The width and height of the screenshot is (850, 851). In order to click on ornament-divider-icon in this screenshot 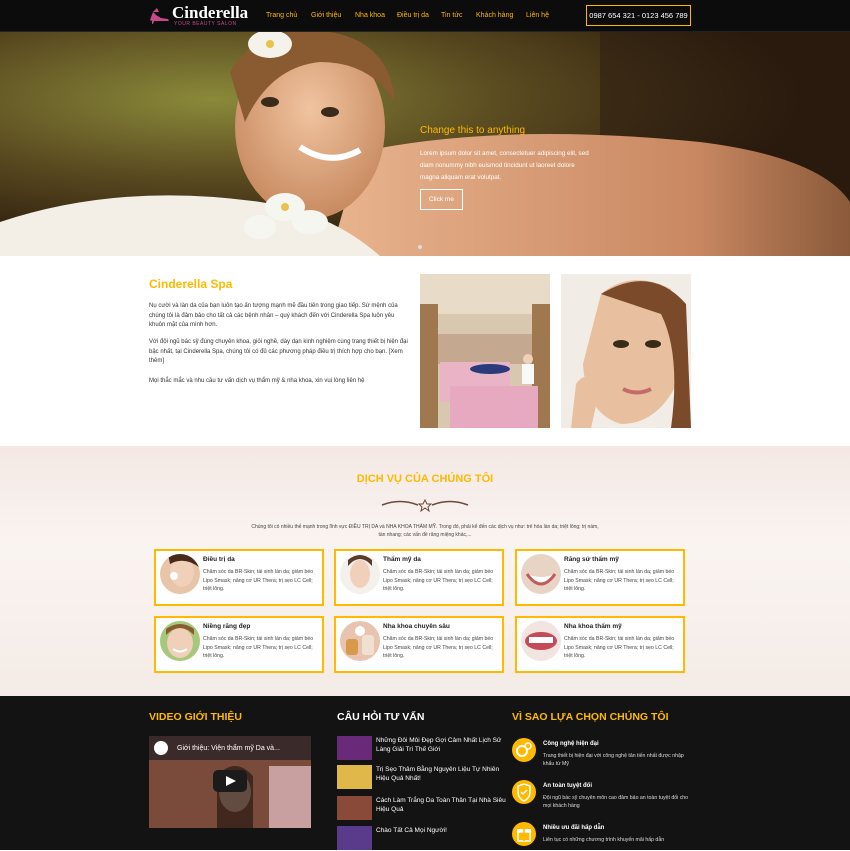, I will do `click(425, 505)`.